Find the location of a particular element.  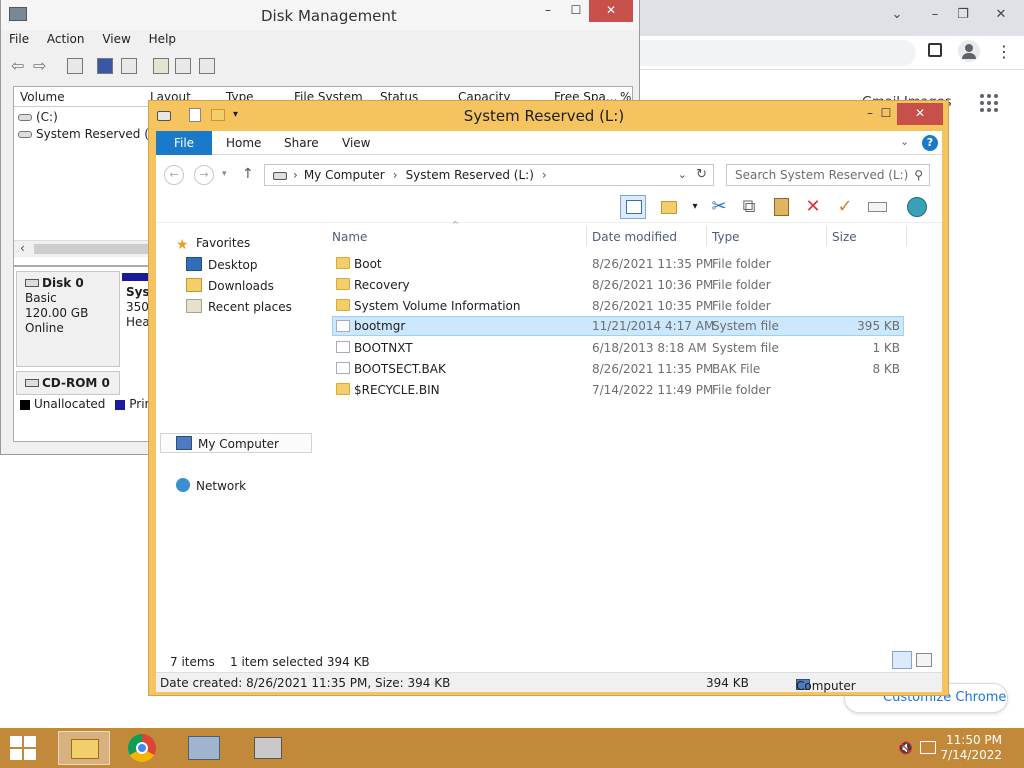

copy-icon: ⧉ is located at coordinates (749, 207).